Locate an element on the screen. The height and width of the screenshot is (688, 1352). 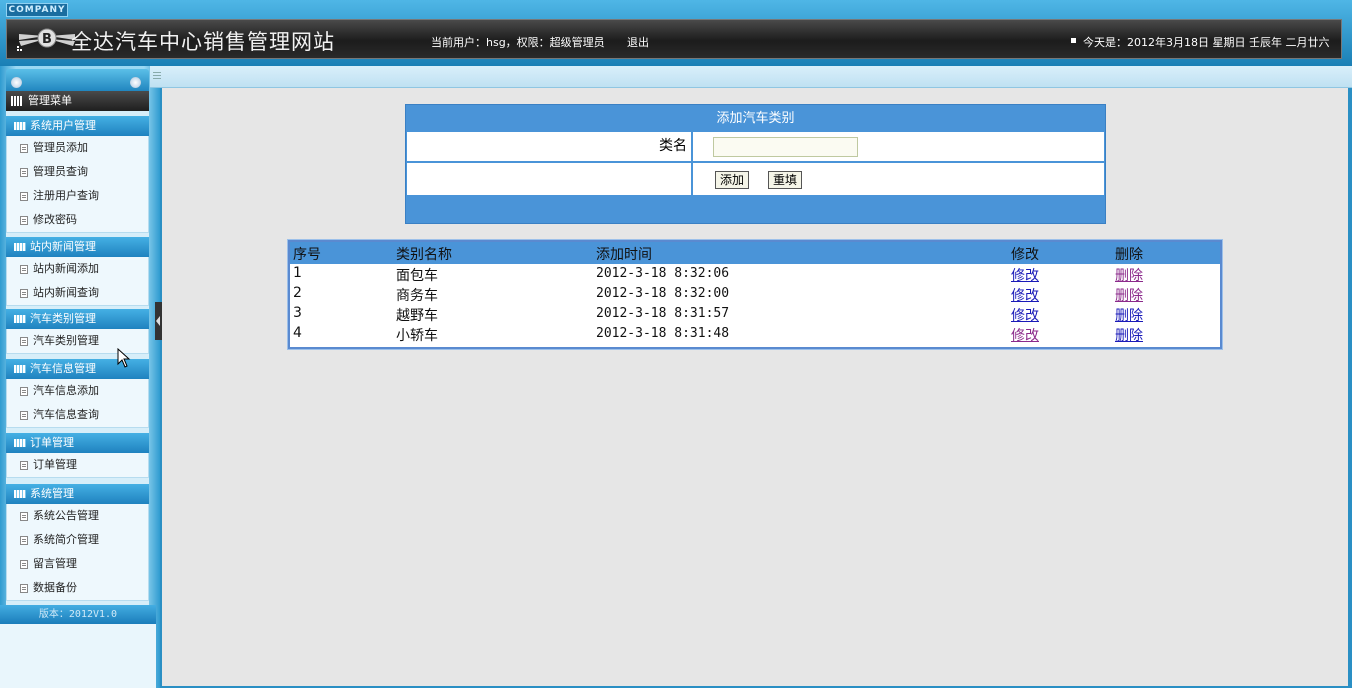
cell-name: 小轿车 is located at coordinates (417, 336).